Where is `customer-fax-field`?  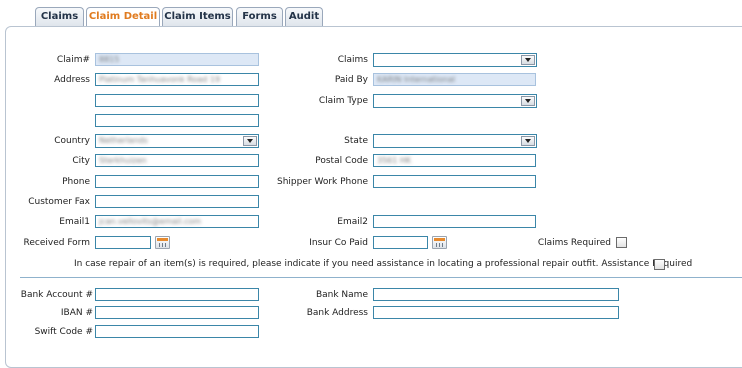
customer-fax-field is located at coordinates (177, 201).